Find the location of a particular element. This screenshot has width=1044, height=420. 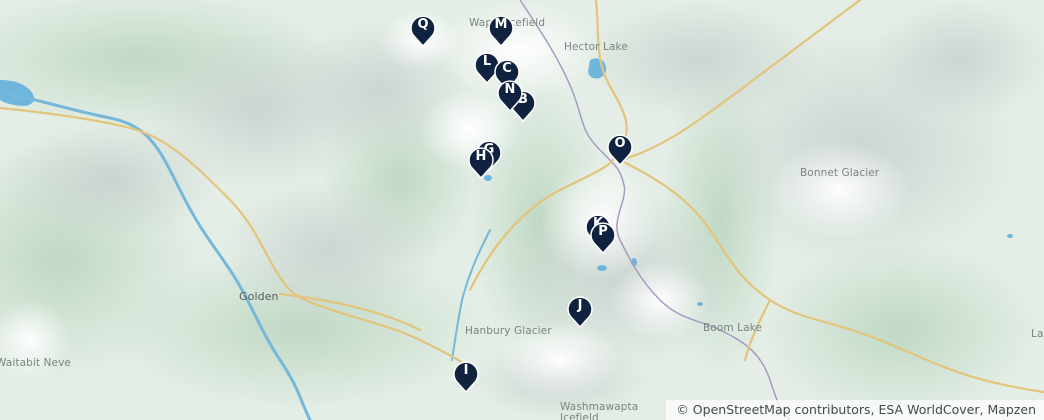

map-marker-n: N is located at coordinates (510, 95).